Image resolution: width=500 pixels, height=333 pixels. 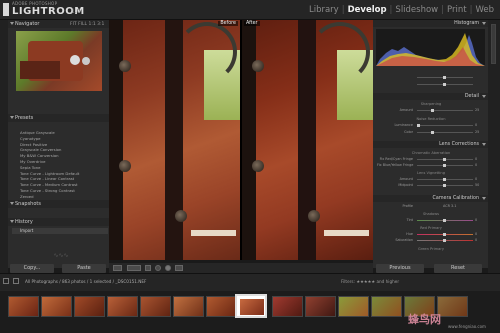 What do you see at coordinates (494, 146) in the screenshot?
I see `right-panel-scrollbar` at bounding box center [494, 146].